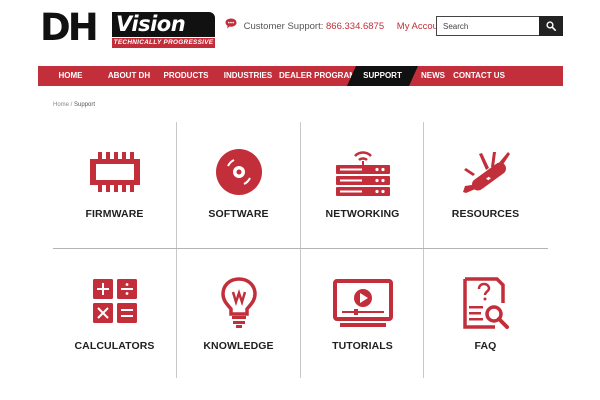  Describe the element at coordinates (231, 26) in the screenshot. I see `chat-bubble-icon` at that location.